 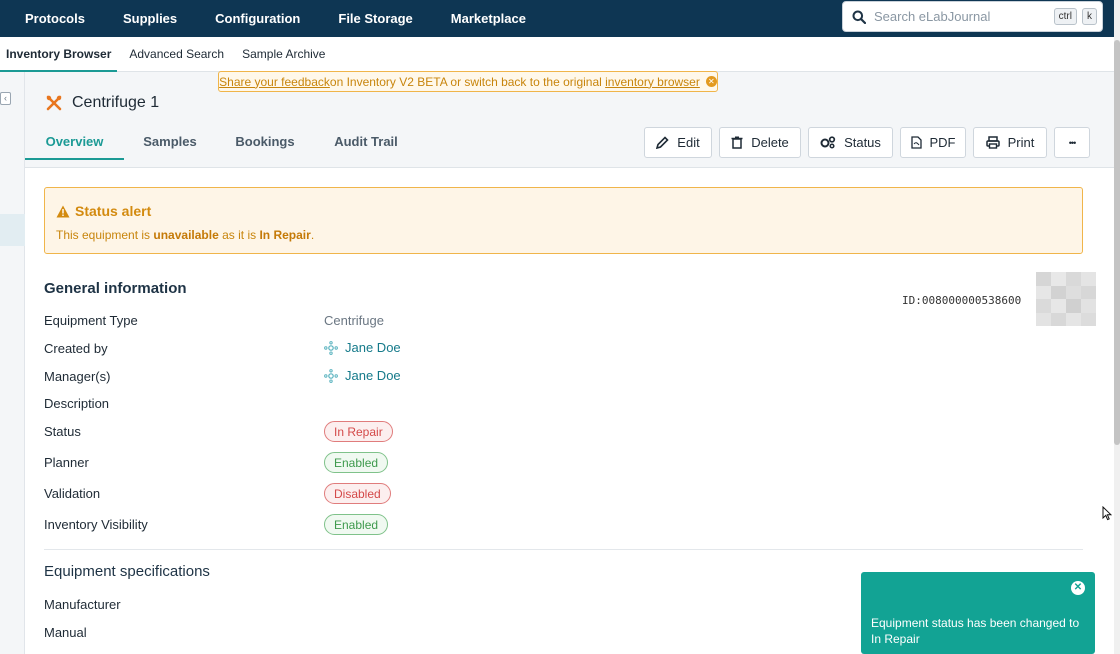 What do you see at coordinates (105, 235) in the screenshot?
I see `alert-msg-prefix: This equipment is` at bounding box center [105, 235].